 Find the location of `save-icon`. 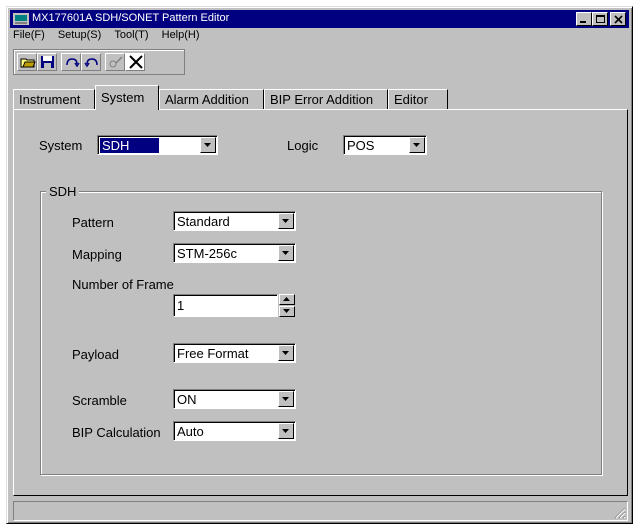

save-icon is located at coordinates (47, 62).